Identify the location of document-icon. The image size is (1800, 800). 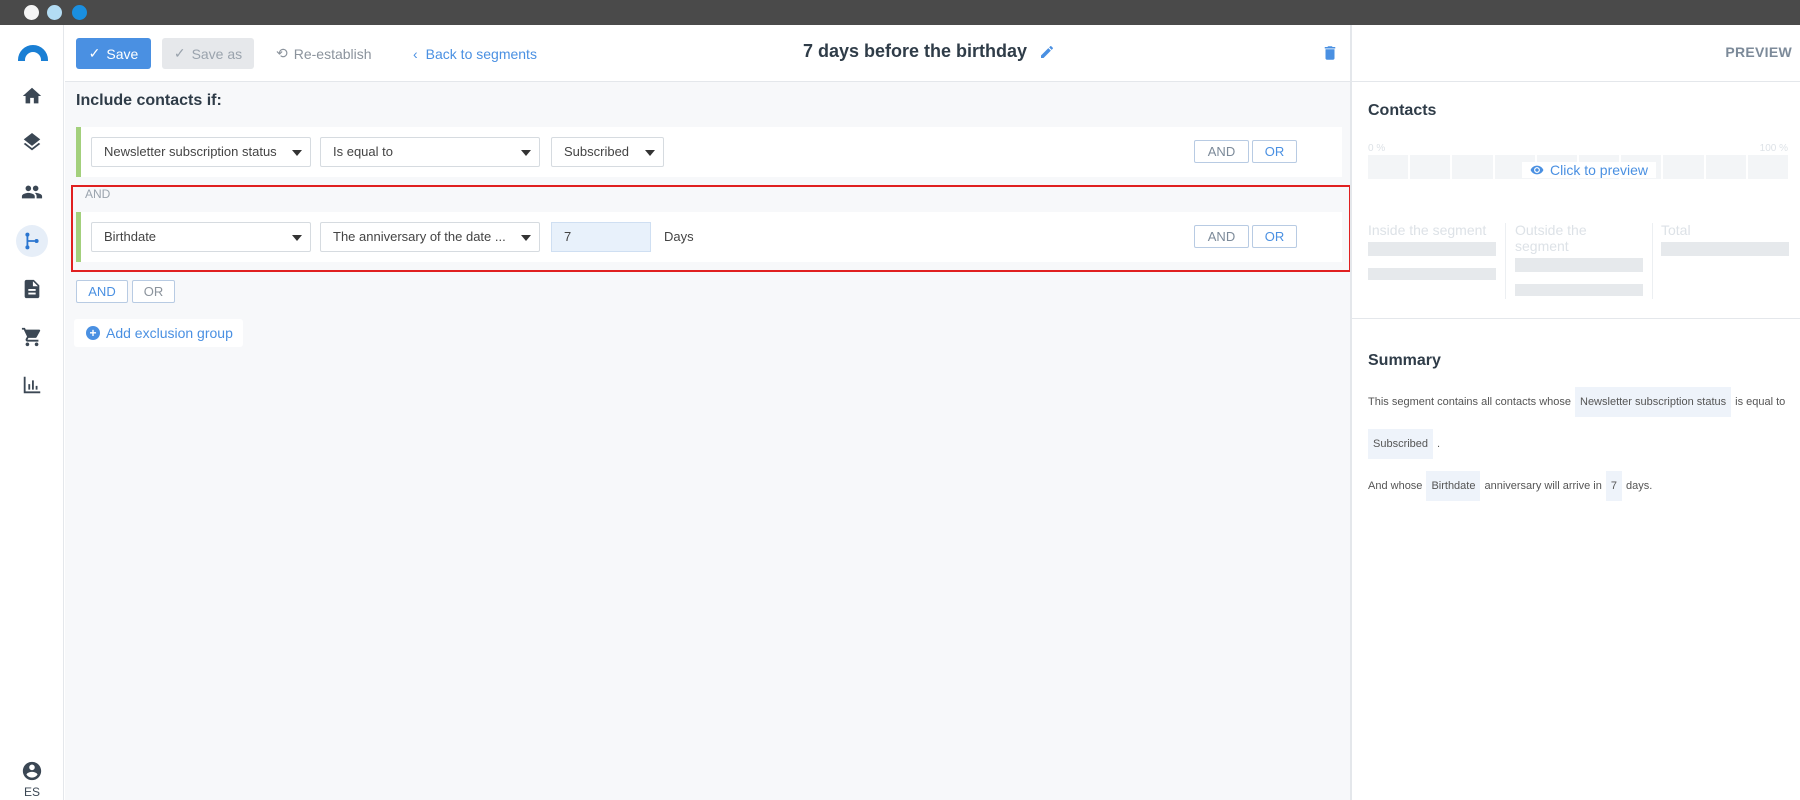
(32, 289).